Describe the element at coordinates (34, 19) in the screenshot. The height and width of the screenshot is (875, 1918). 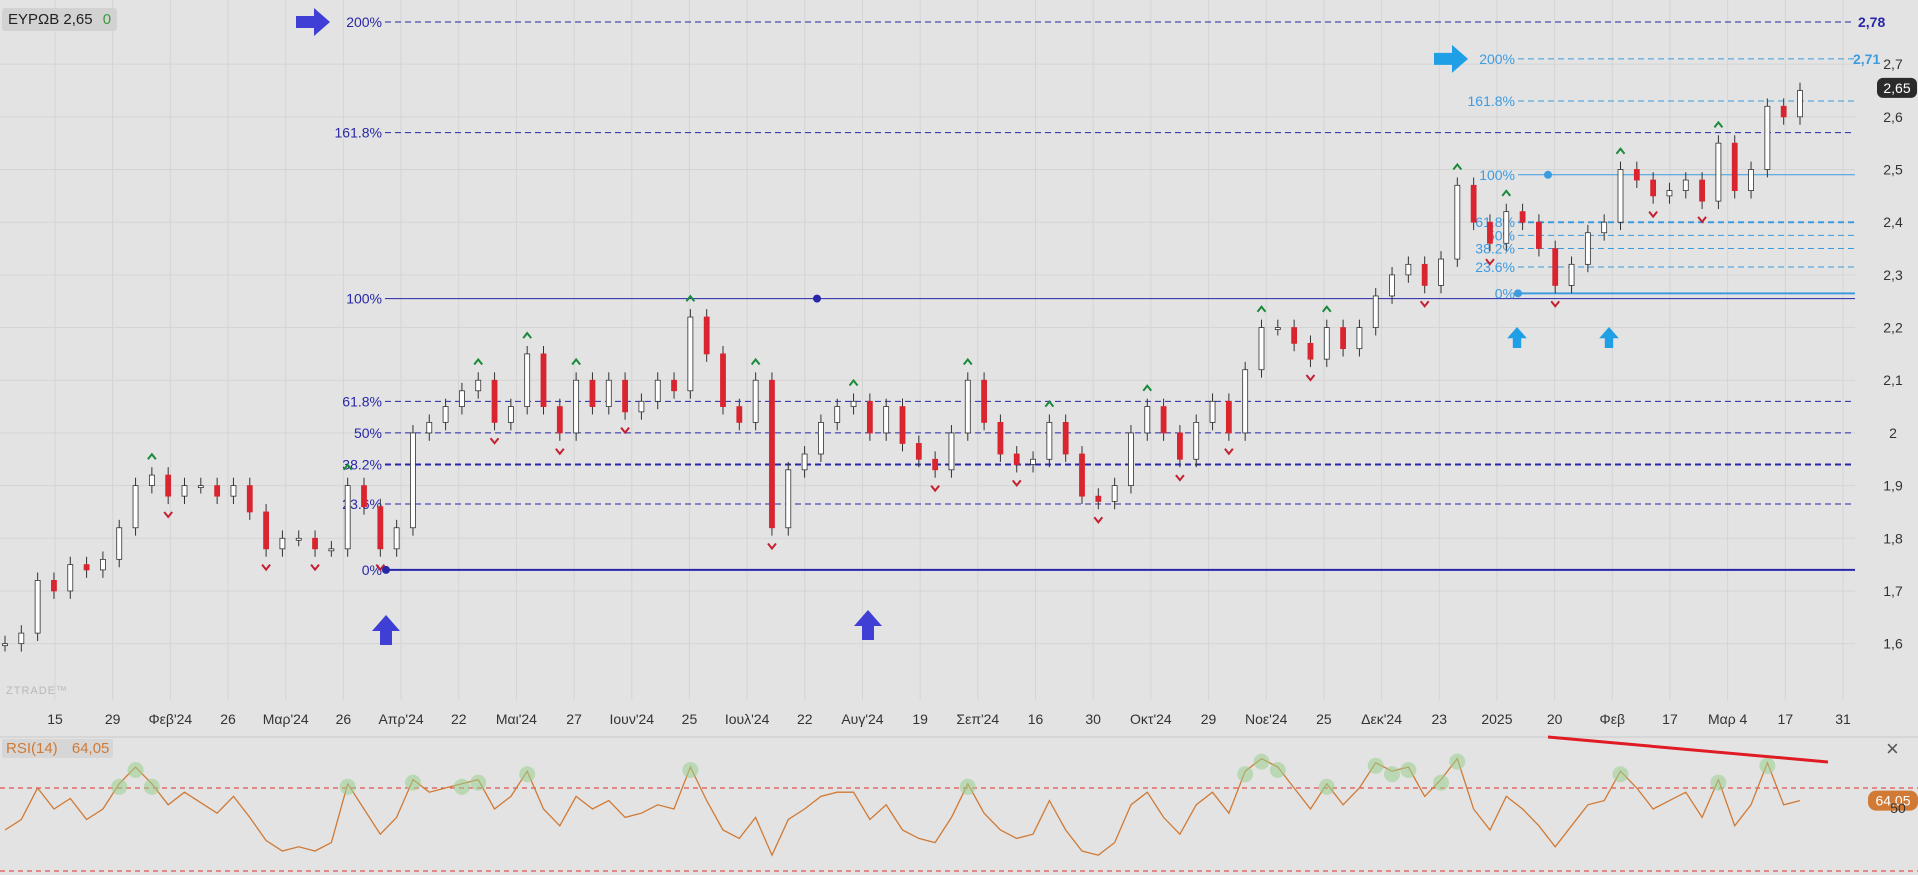
I see `symbol-name: ΕΥΡΩΒ` at that location.